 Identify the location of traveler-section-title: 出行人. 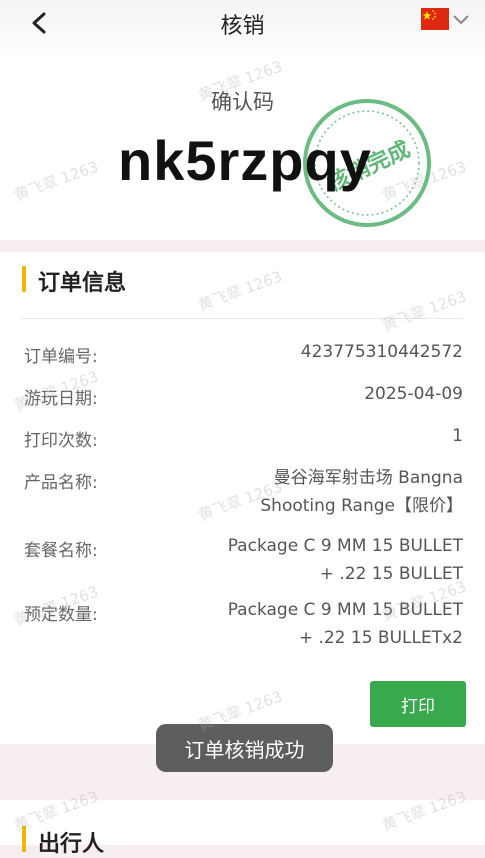
(71, 844).